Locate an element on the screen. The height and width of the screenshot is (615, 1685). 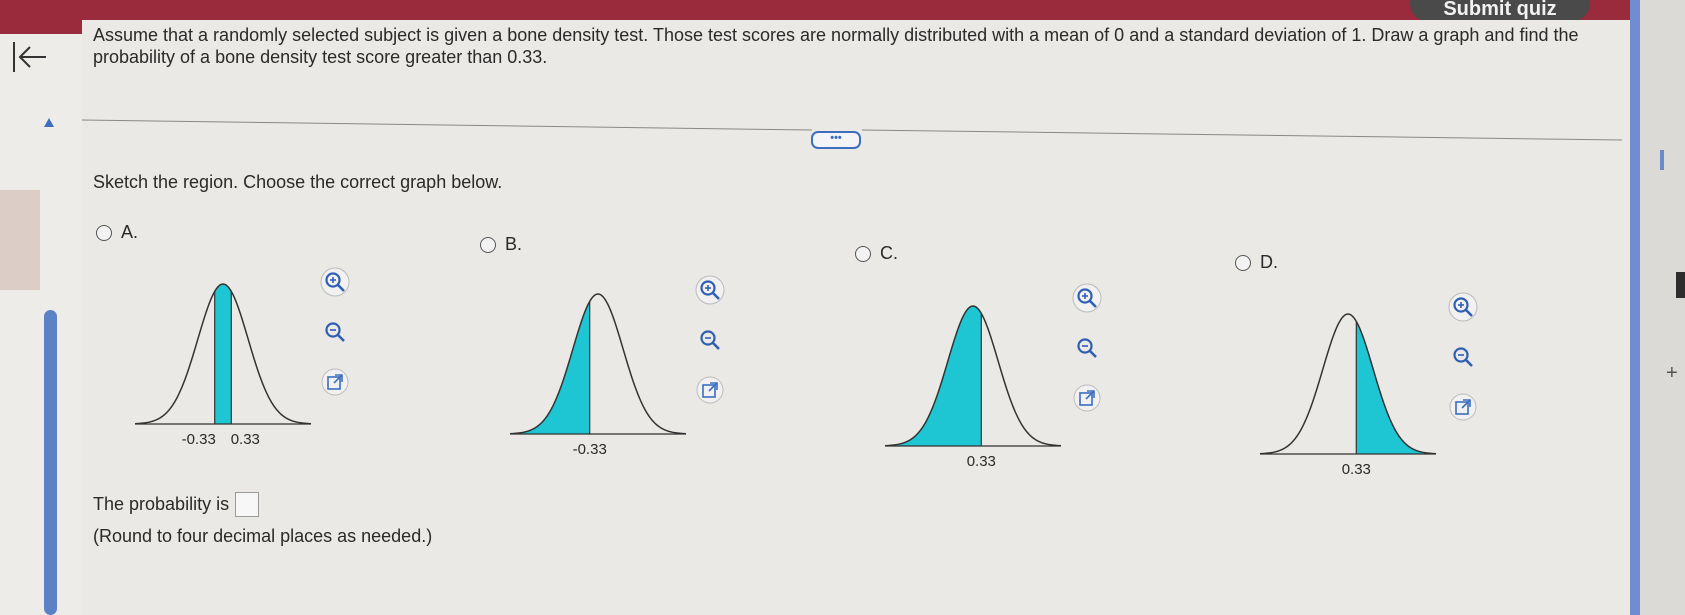
show-more-button: ••• is located at coordinates (836, 140).